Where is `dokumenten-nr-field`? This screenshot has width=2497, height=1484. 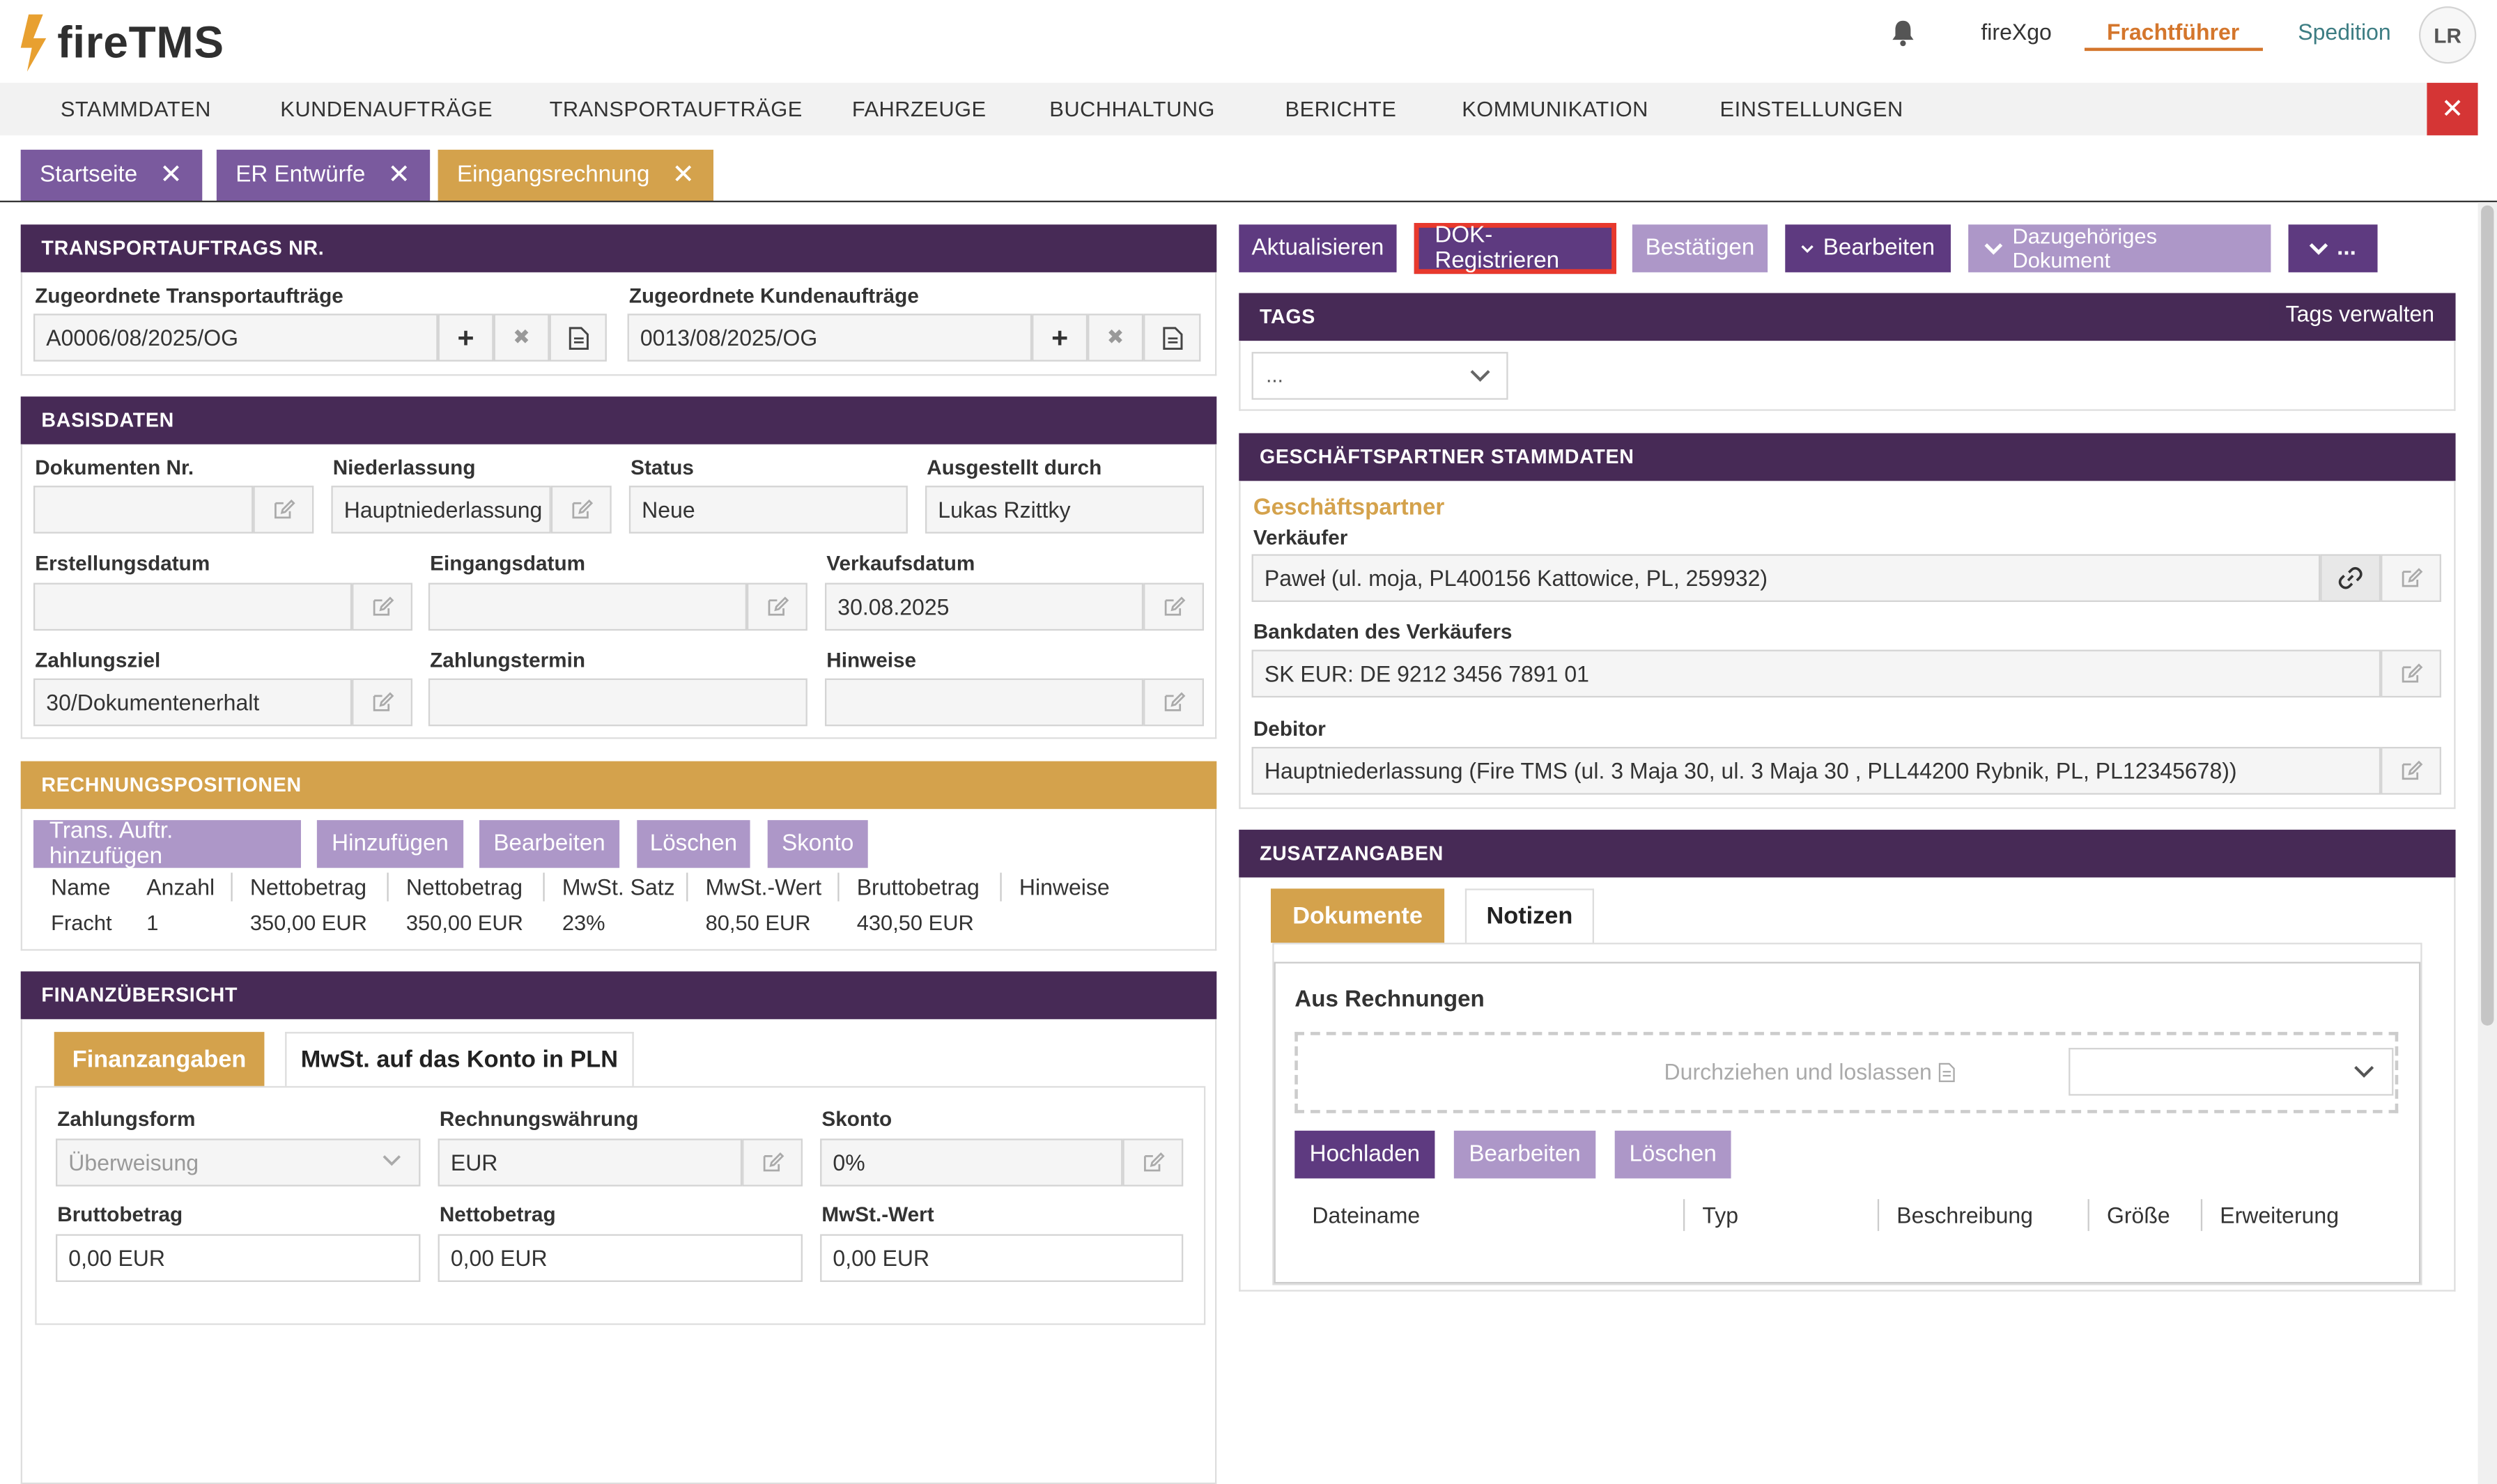
dokumenten-nr-field is located at coordinates (143, 510).